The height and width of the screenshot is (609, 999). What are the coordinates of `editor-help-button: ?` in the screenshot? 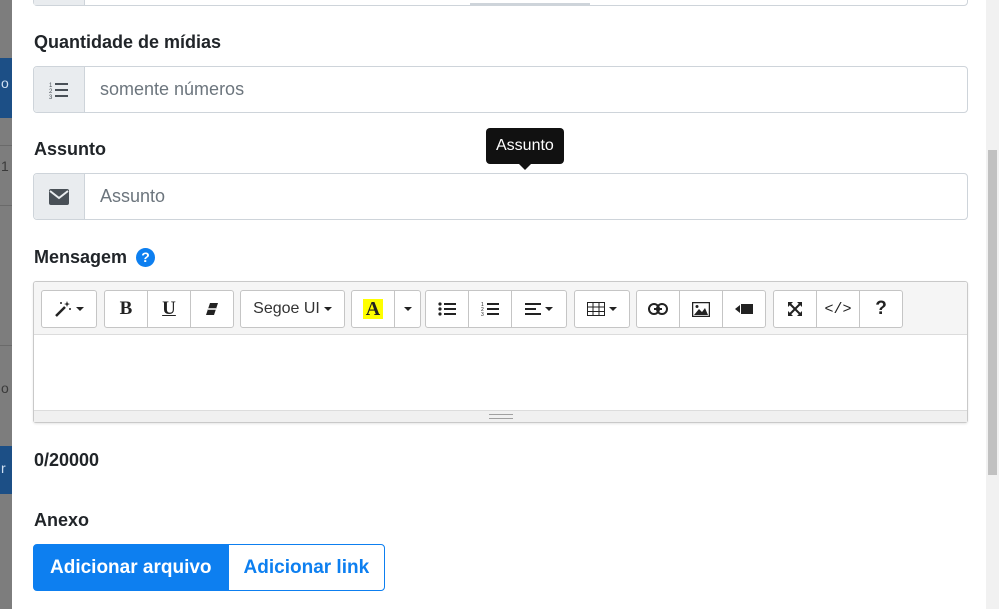 It's located at (881, 309).